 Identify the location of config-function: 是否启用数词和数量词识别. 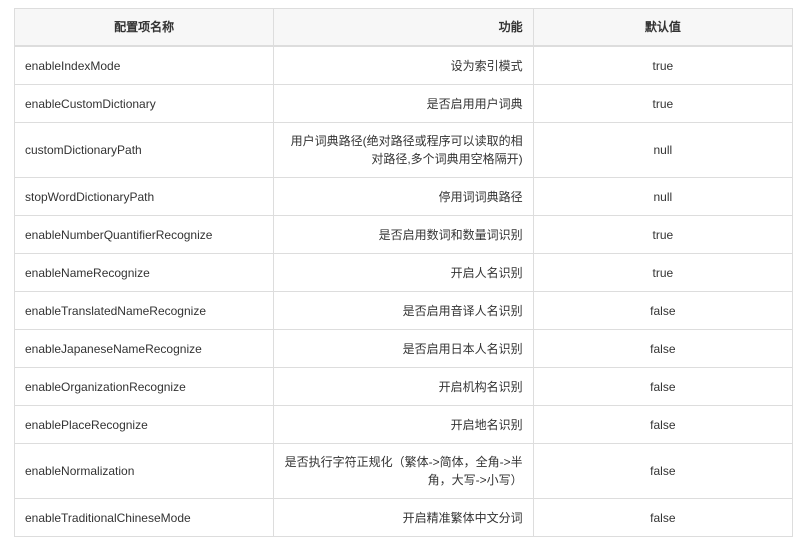
(403, 234).